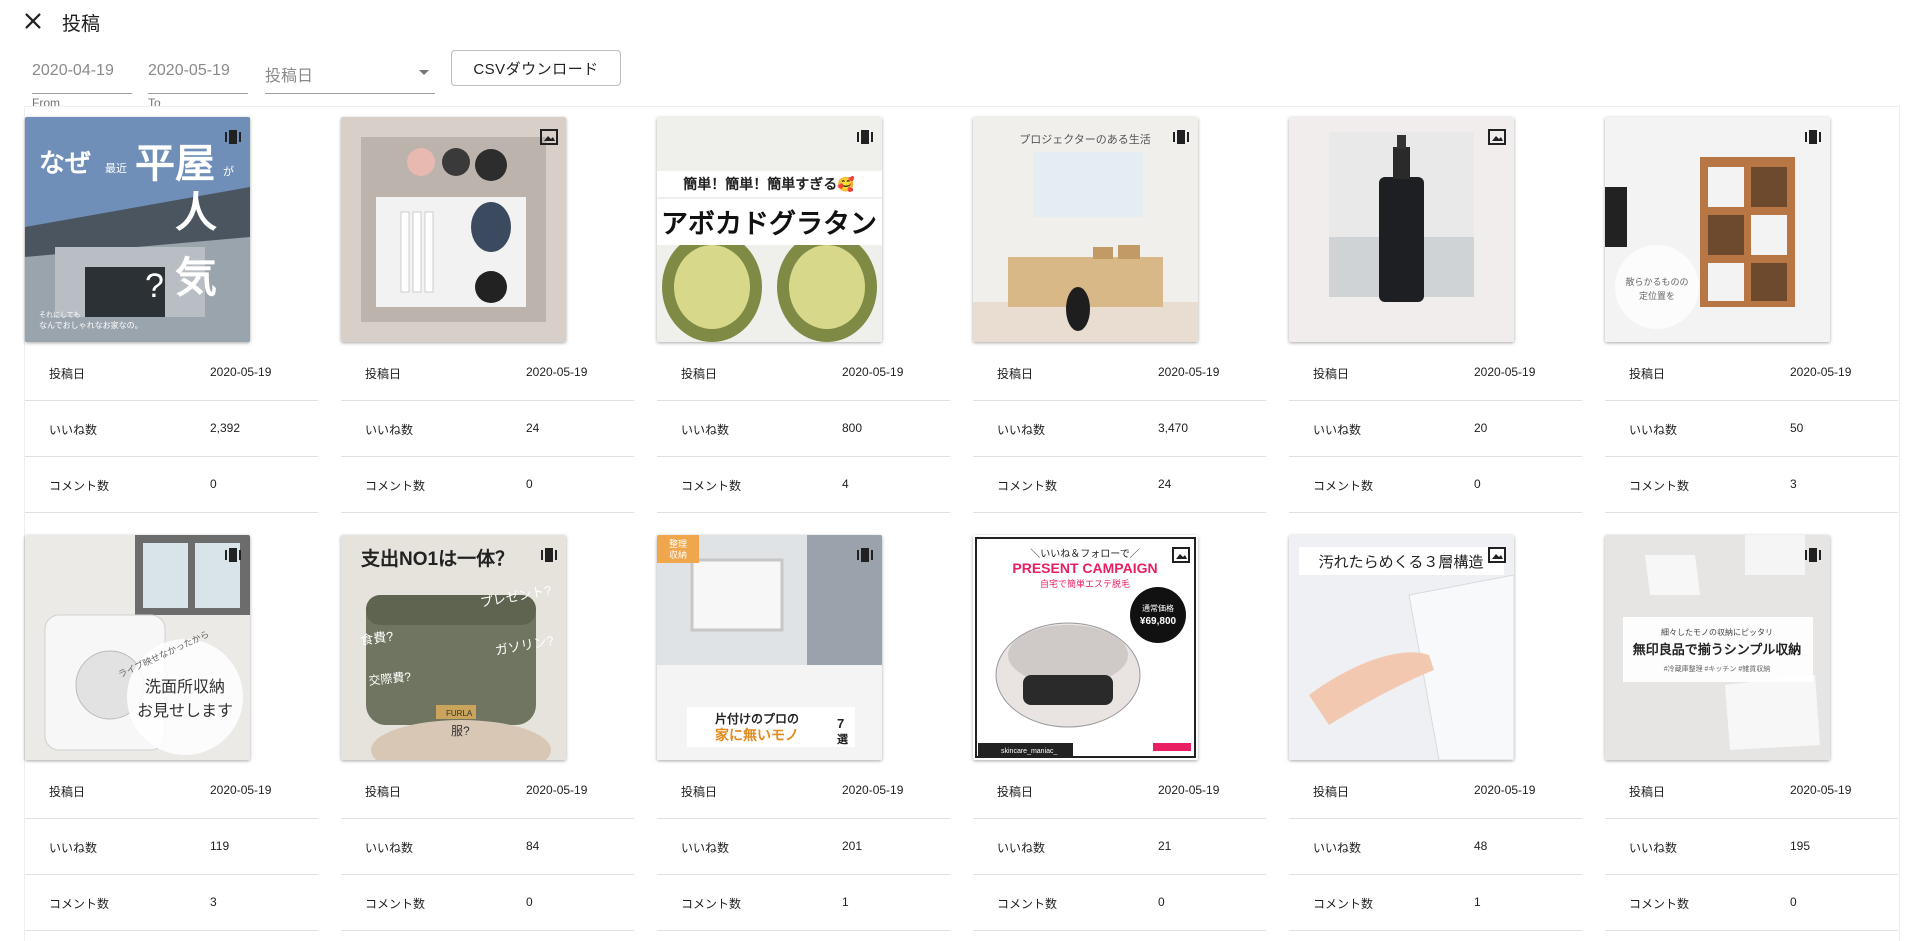 The height and width of the screenshot is (941, 1919). Describe the element at coordinates (185, 687) in the screenshot. I see `caption-line: 洗面所収納` at that location.